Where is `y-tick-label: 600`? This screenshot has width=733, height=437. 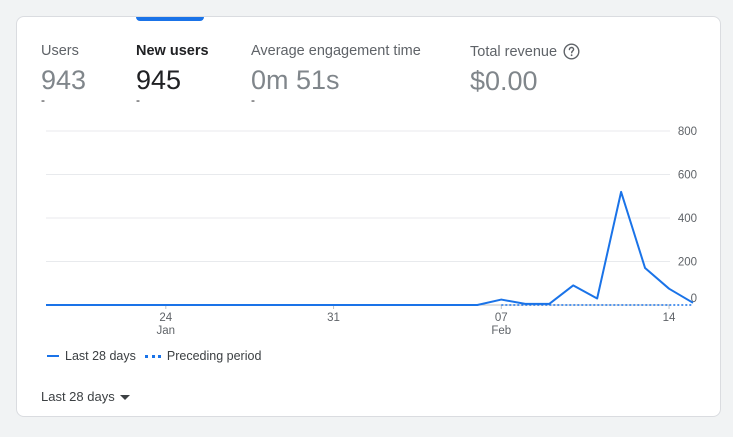 y-tick-label: 600 is located at coordinates (687, 176).